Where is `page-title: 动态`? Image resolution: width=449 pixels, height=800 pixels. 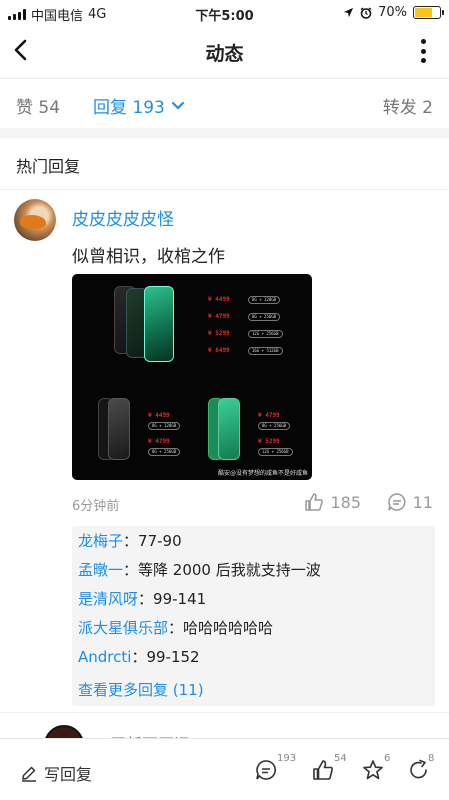
page-title: 动态 is located at coordinates (224, 54).